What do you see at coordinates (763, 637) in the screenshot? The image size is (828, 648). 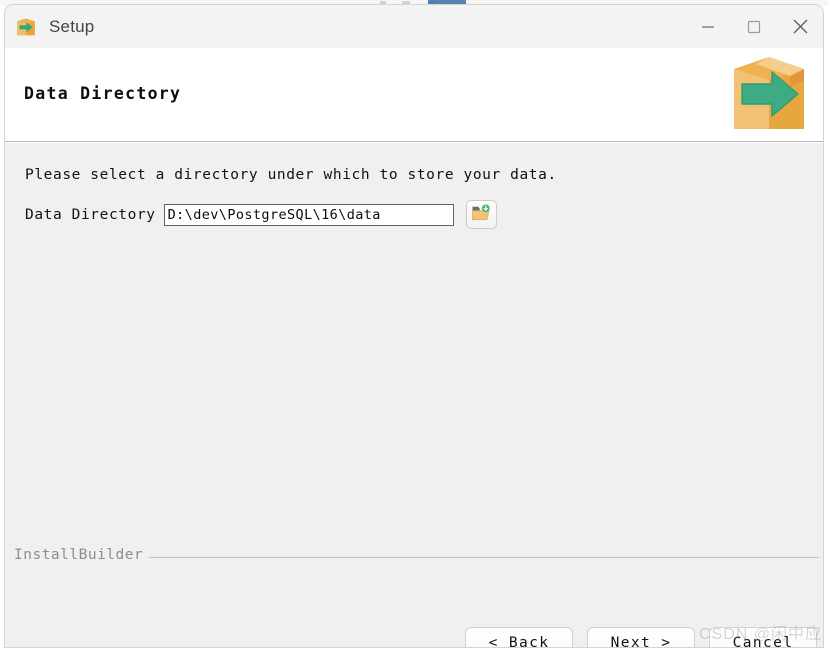 I see `cancel-button: Cancel` at bounding box center [763, 637].